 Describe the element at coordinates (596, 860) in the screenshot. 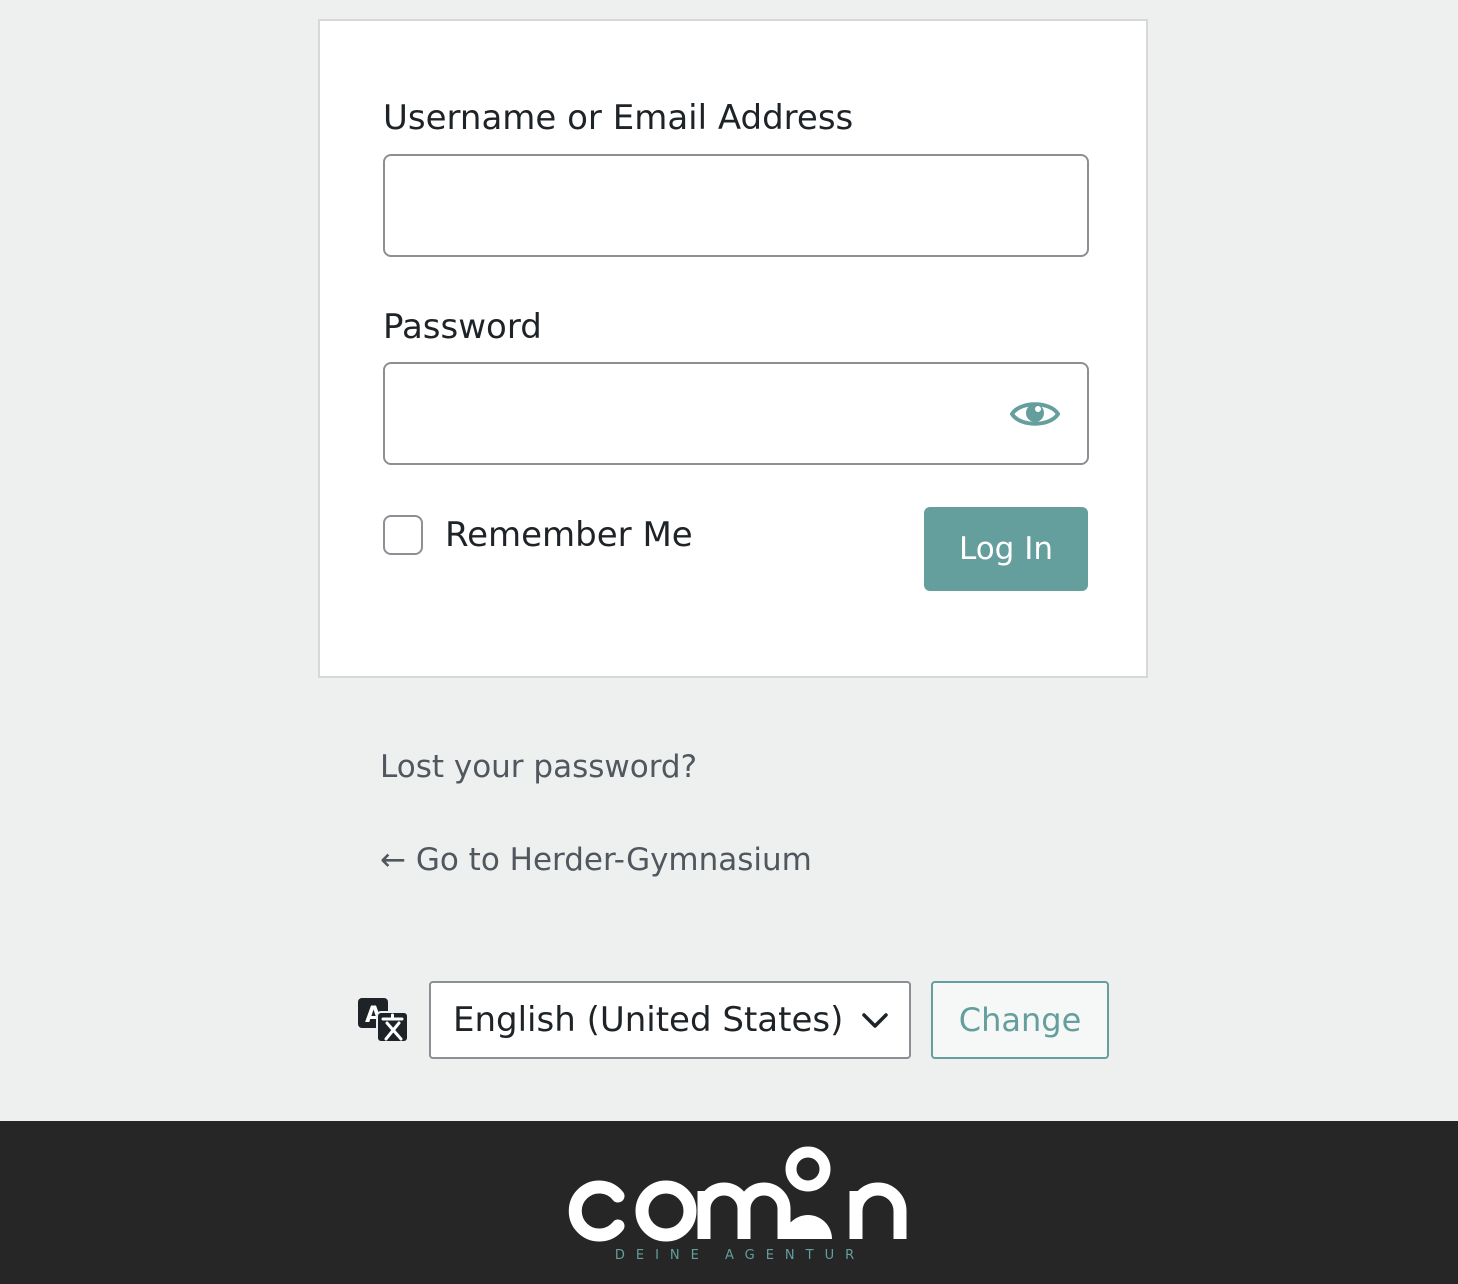

I see `back-to-site-link: ← Go to Herder-Gymnasium` at that location.